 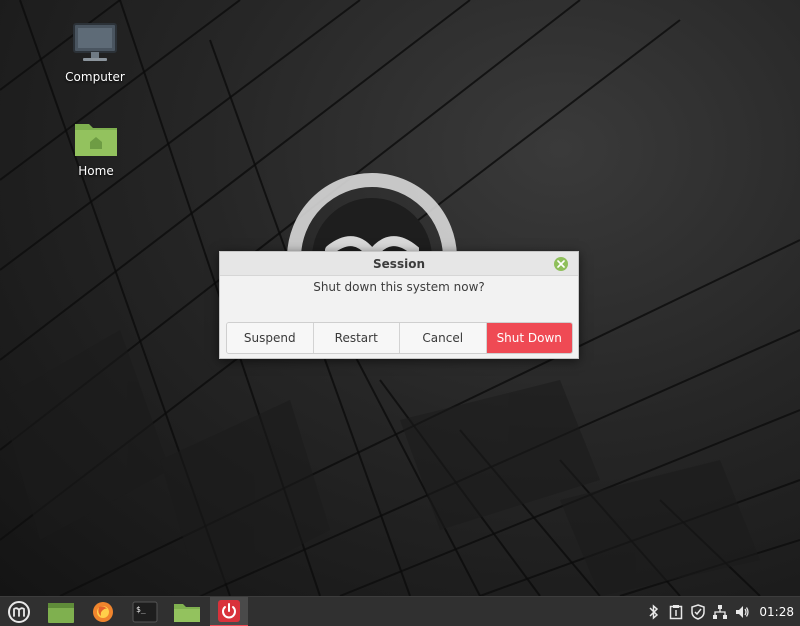 I want to click on close-icon, so click(x=561, y=264).